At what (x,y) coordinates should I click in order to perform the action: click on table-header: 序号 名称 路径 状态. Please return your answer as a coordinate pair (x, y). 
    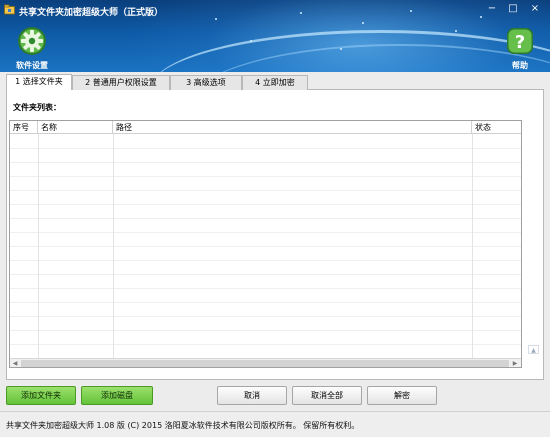
    Looking at the image, I should click on (265, 127).